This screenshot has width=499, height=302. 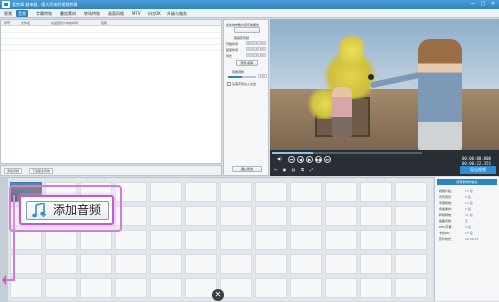 What do you see at coordinates (371, 77) in the screenshot?
I see `preview-flare` at bounding box center [371, 77].